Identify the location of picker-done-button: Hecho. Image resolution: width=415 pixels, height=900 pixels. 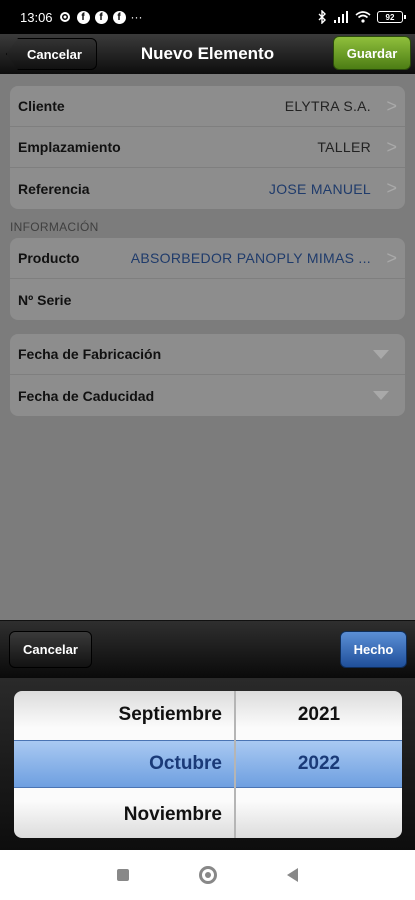
(373, 649).